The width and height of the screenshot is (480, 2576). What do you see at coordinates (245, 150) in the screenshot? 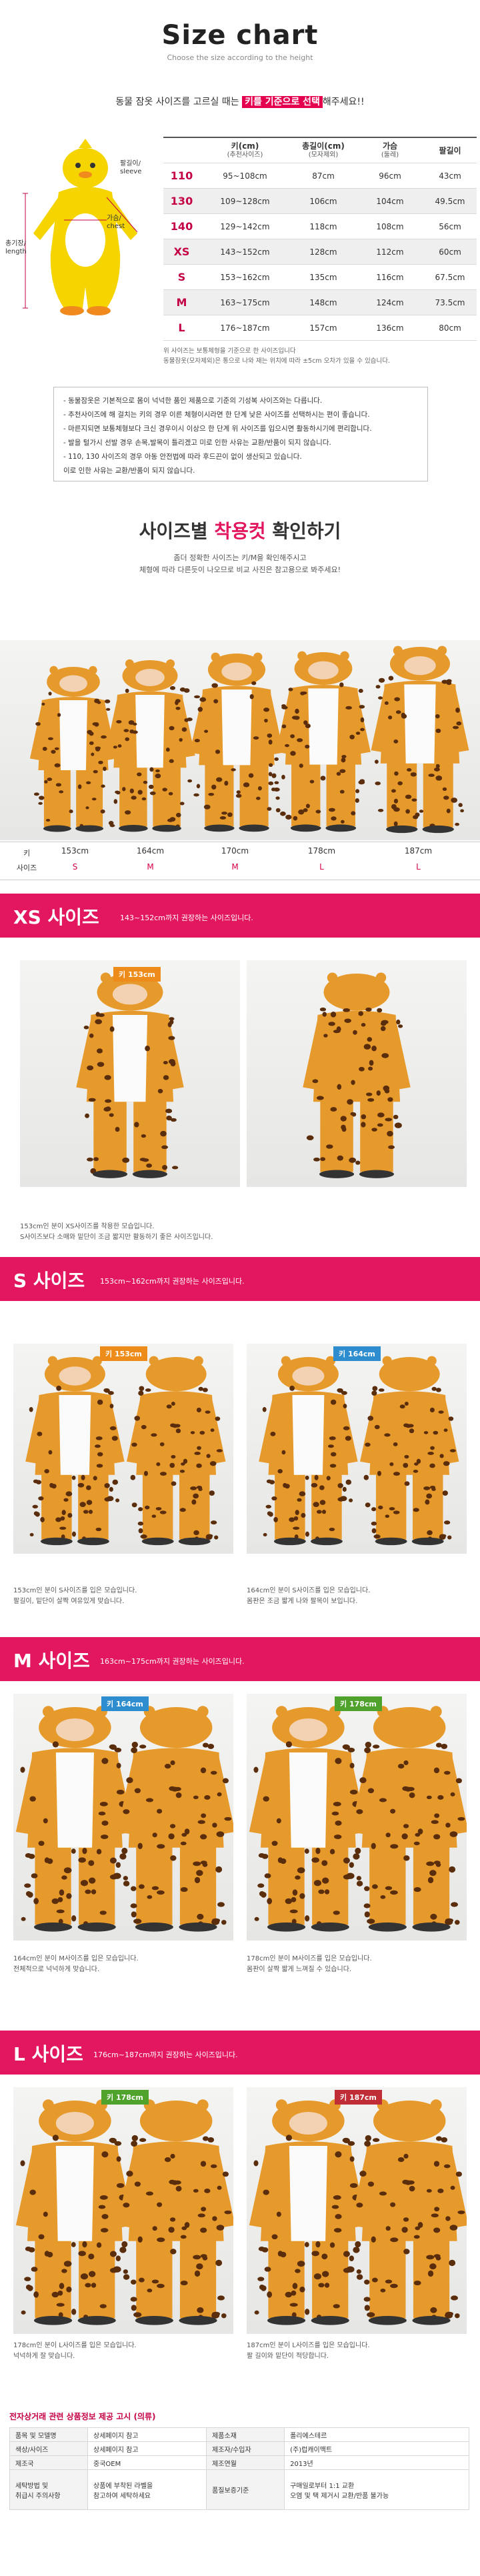
I see `height-col-header: 키(cm) (추천사이즈)` at bounding box center [245, 150].